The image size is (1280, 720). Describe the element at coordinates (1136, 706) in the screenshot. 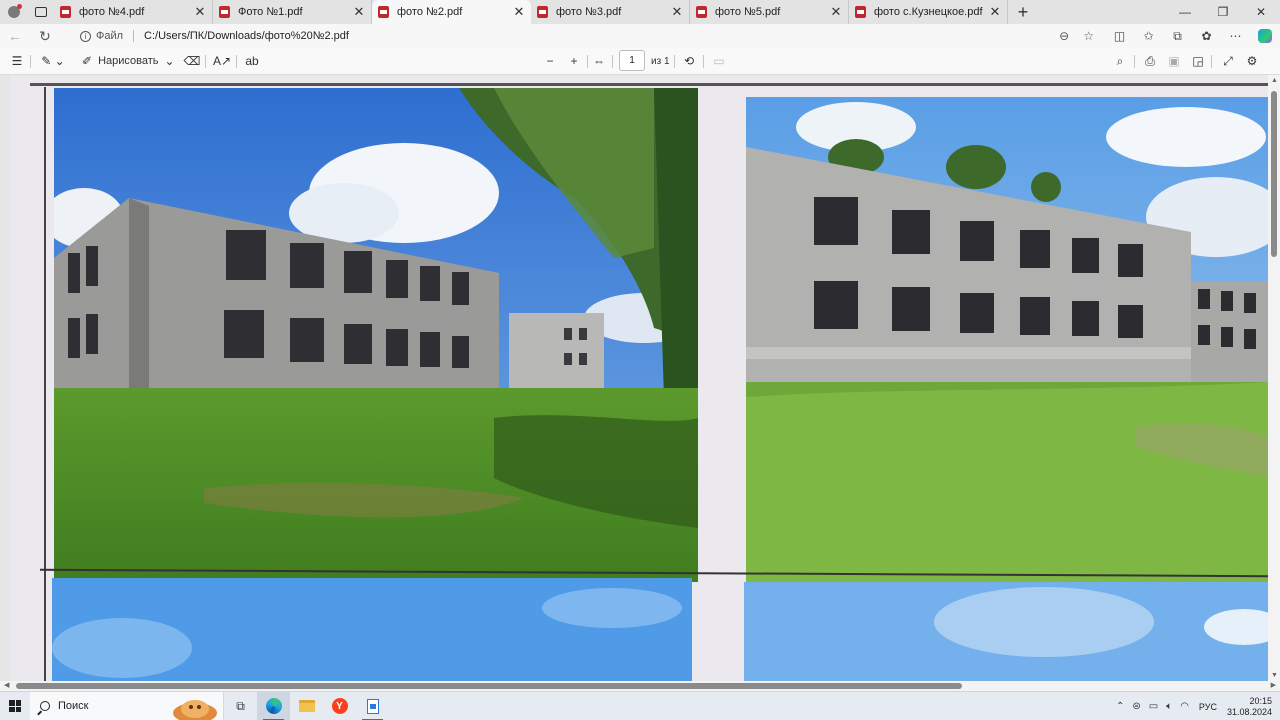

I see `network-icon: ⊜` at that location.